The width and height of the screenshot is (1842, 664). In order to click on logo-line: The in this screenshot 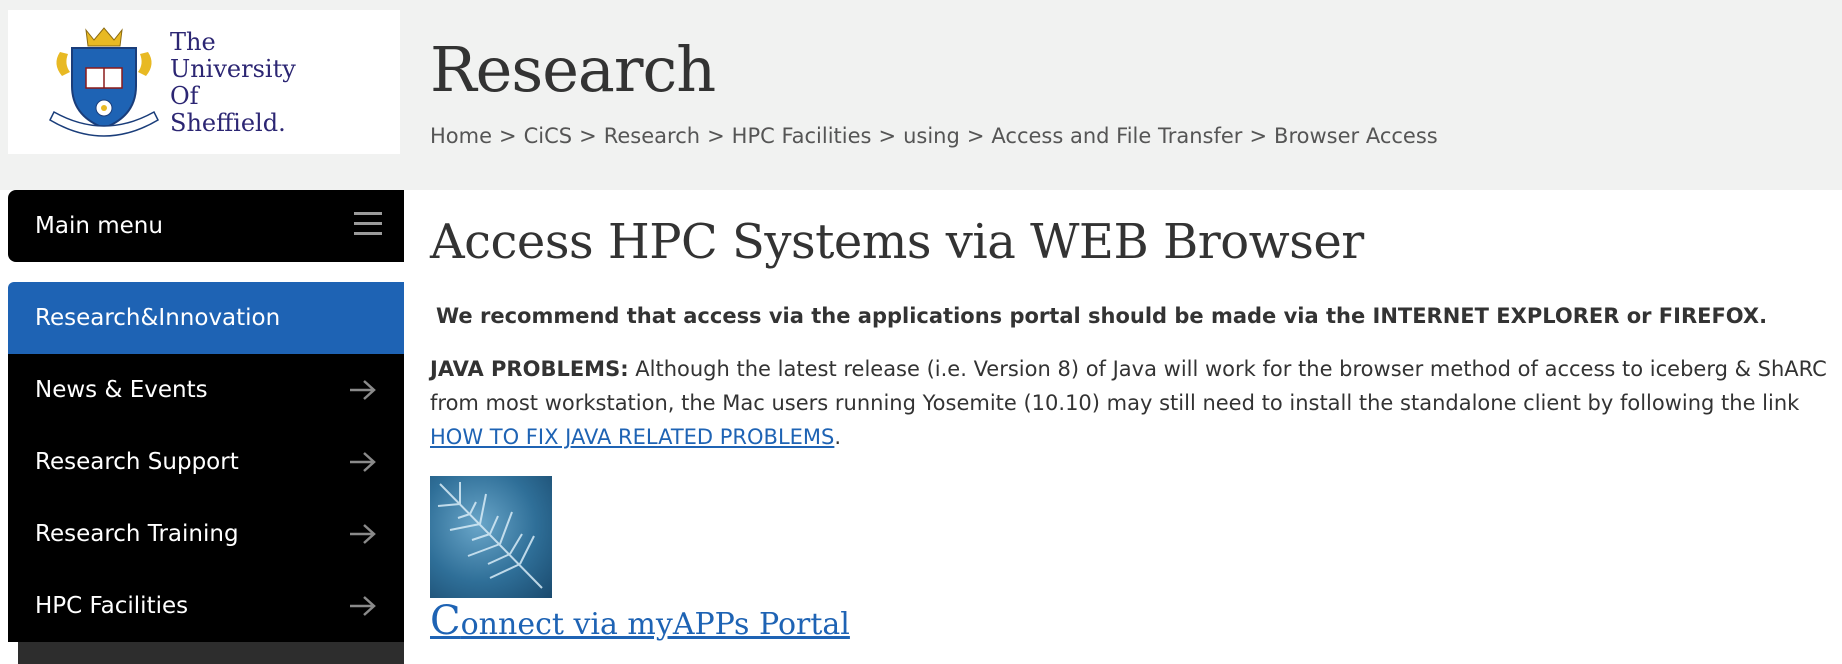, I will do `click(193, 42)`.